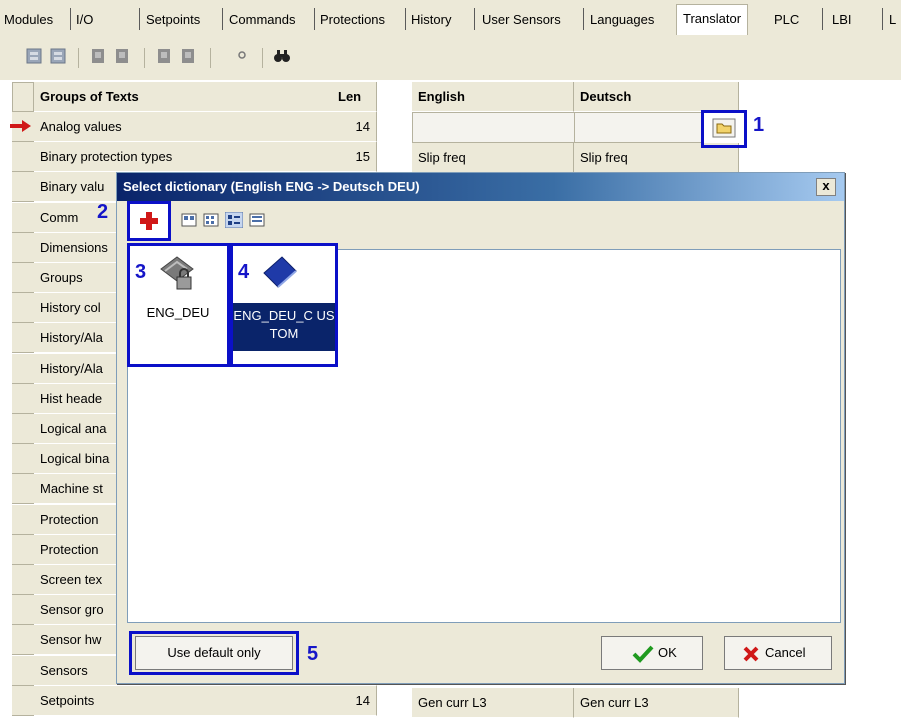 This screenshot has width=901, height=718. I want to click on callout-number-4: 4, so click(244, 272).